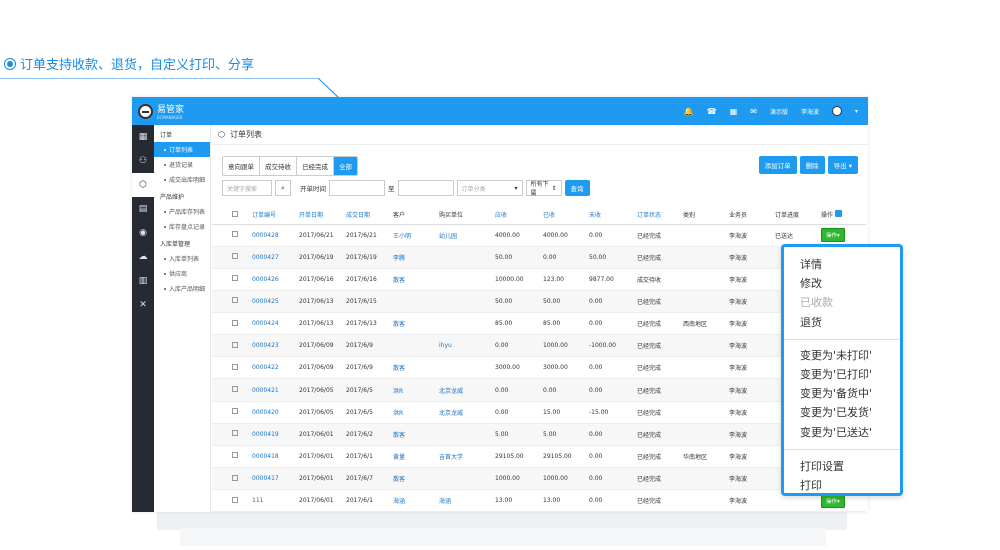 Image resolution: width=1000 pixels, height=550 pixels. I want to click on nav-item-order-list: 订单列表, so click(182, 149).